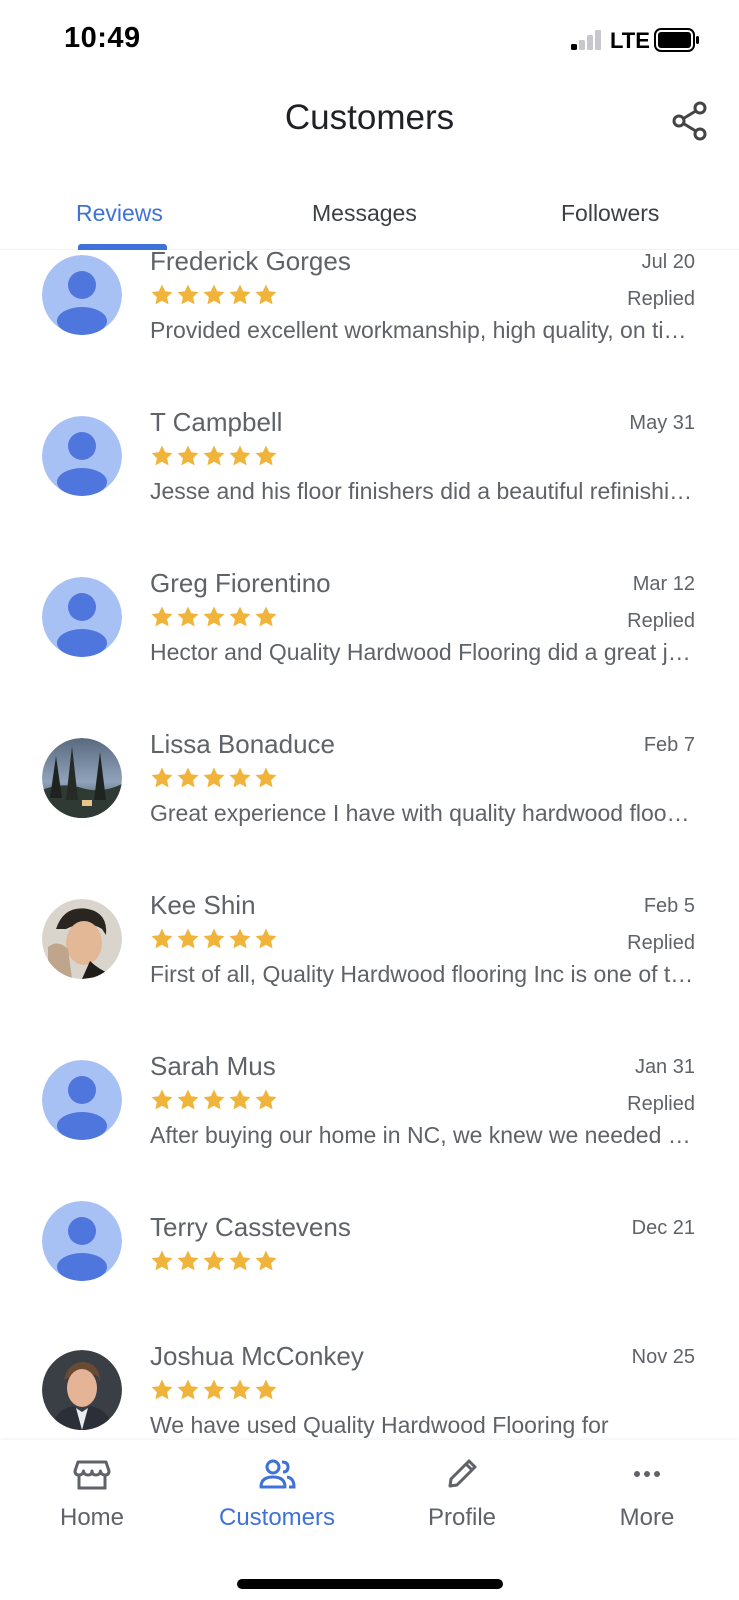 Image resolution: width=739 pixels, height=1600 pixels. I want to click on review-date: Jan 31, so click(664, 1067).